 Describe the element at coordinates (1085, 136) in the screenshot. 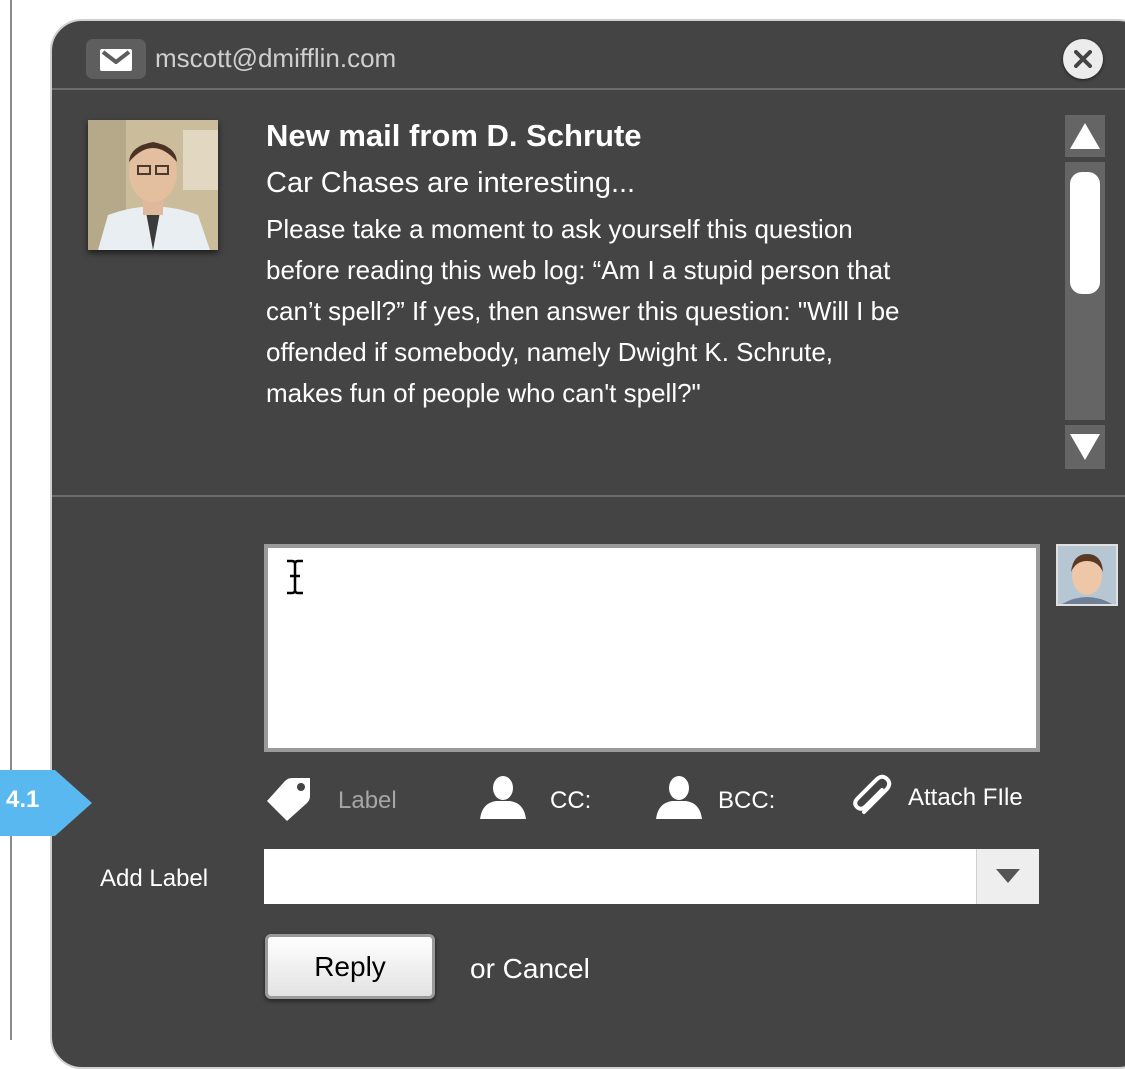

I see `scroll-up-button` at that location.